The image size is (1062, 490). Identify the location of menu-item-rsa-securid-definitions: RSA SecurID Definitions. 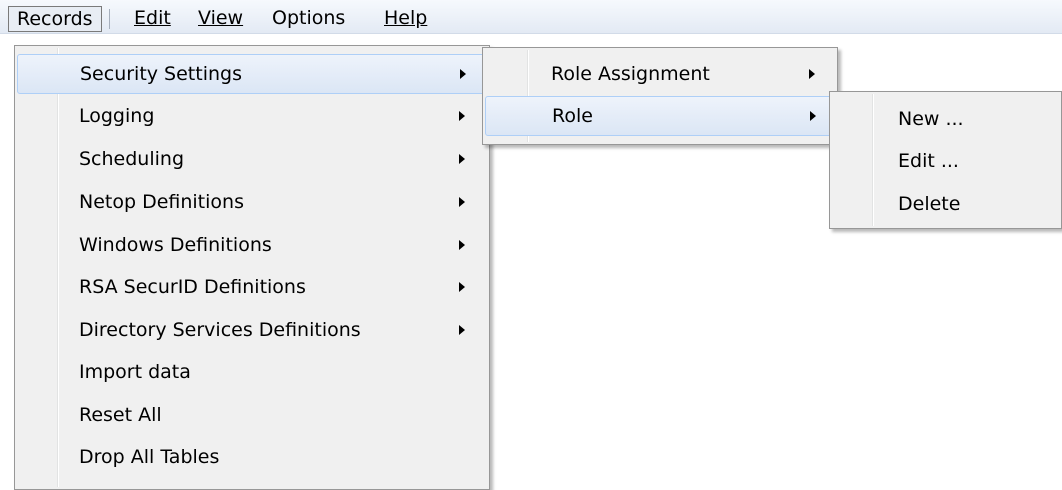
(252, 287).